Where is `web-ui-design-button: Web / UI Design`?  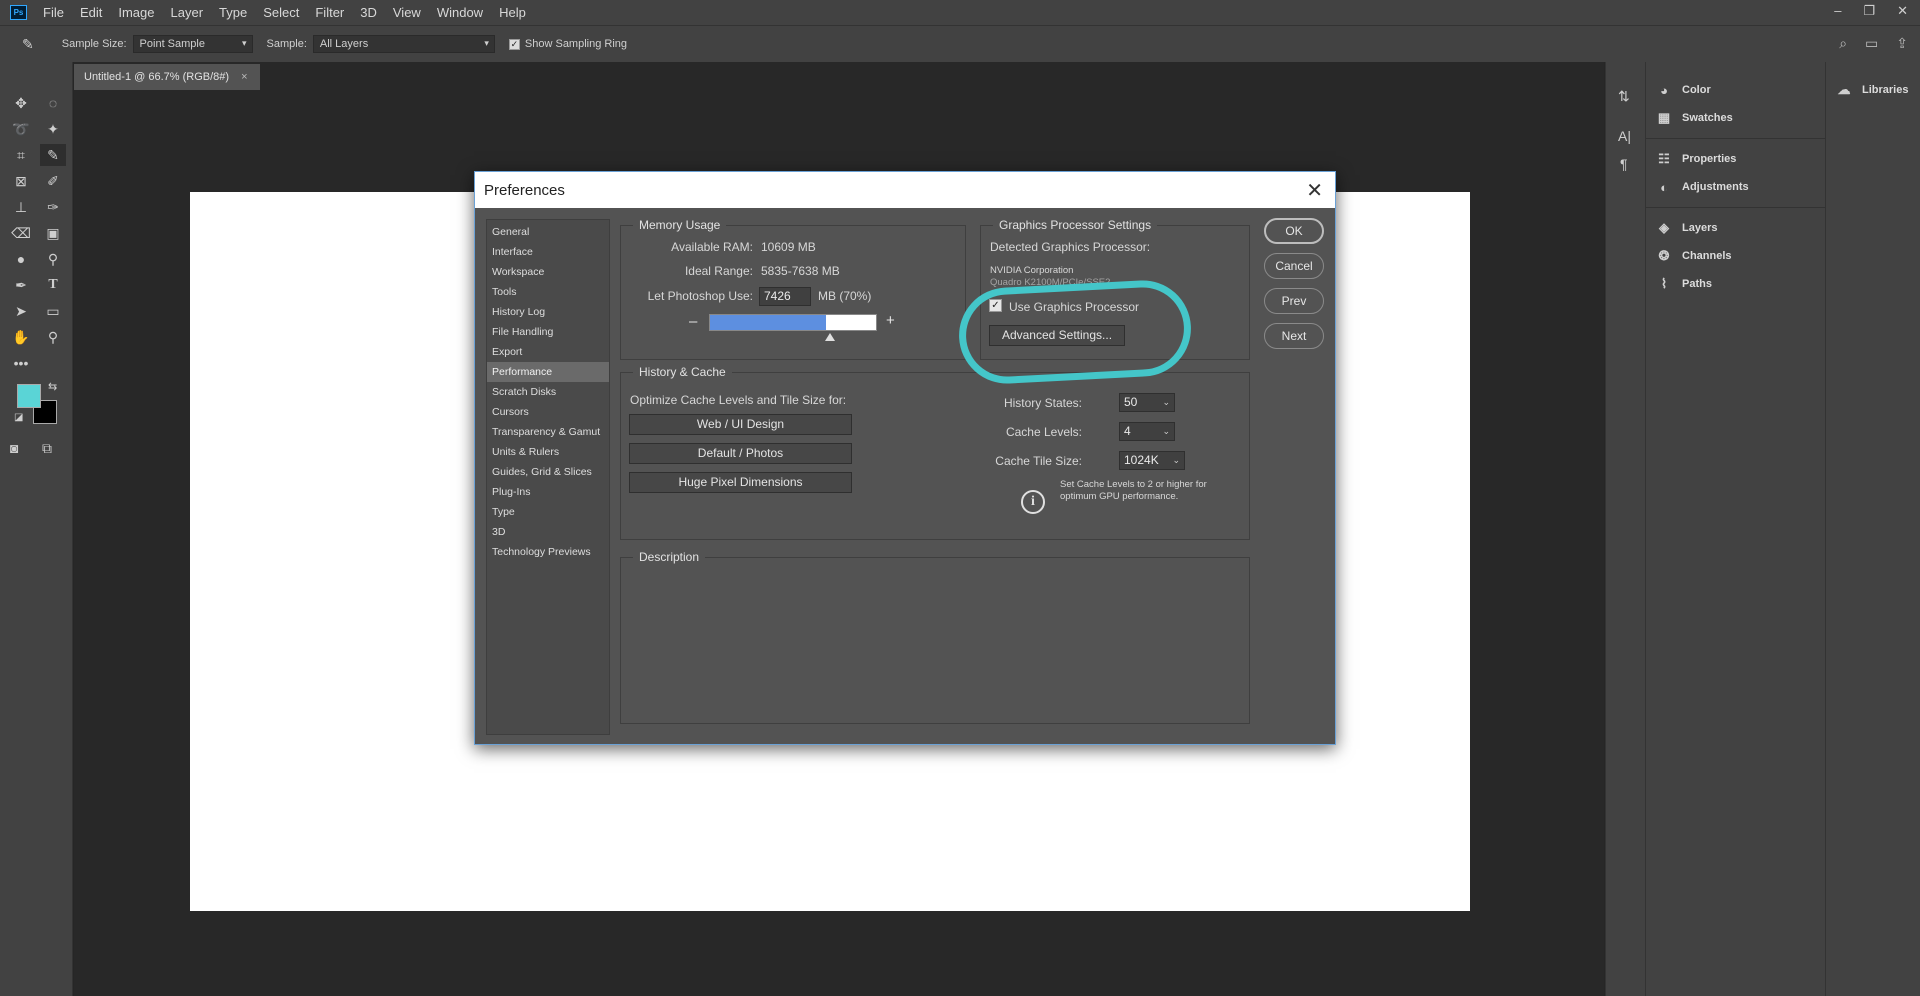
web-ui-design-button: Web / UI Design is located at coordinates (740, 424).